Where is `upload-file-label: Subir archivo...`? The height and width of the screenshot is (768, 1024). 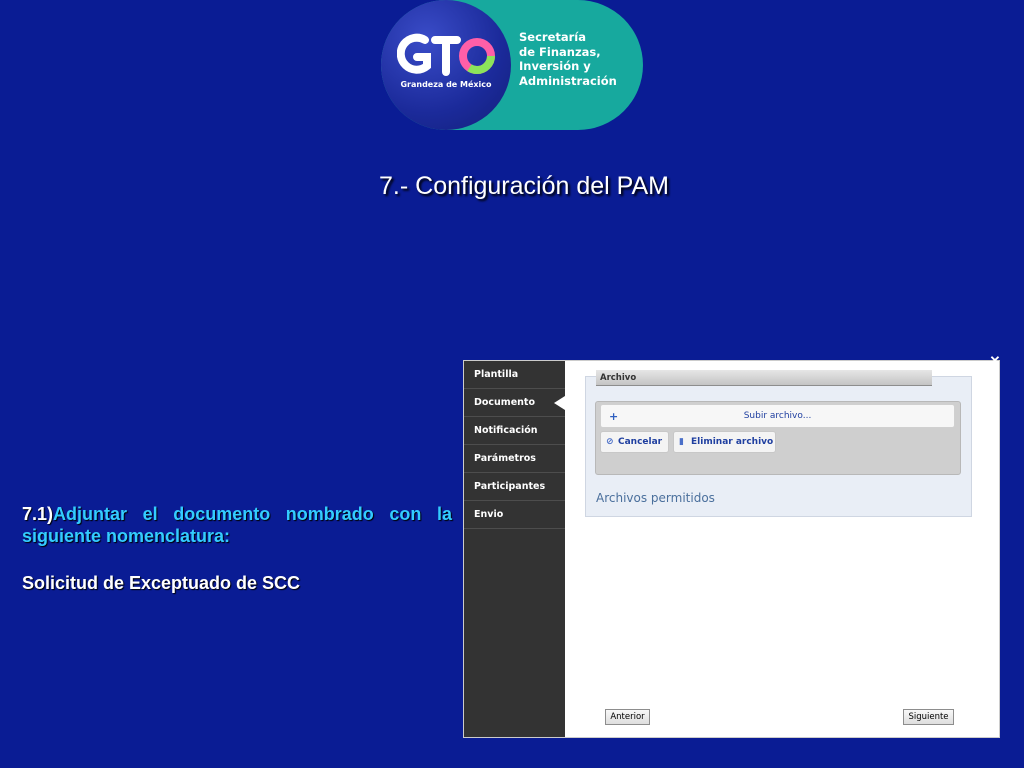 upload-file-label: Subir archivo... is located at coordinates (777, 416).